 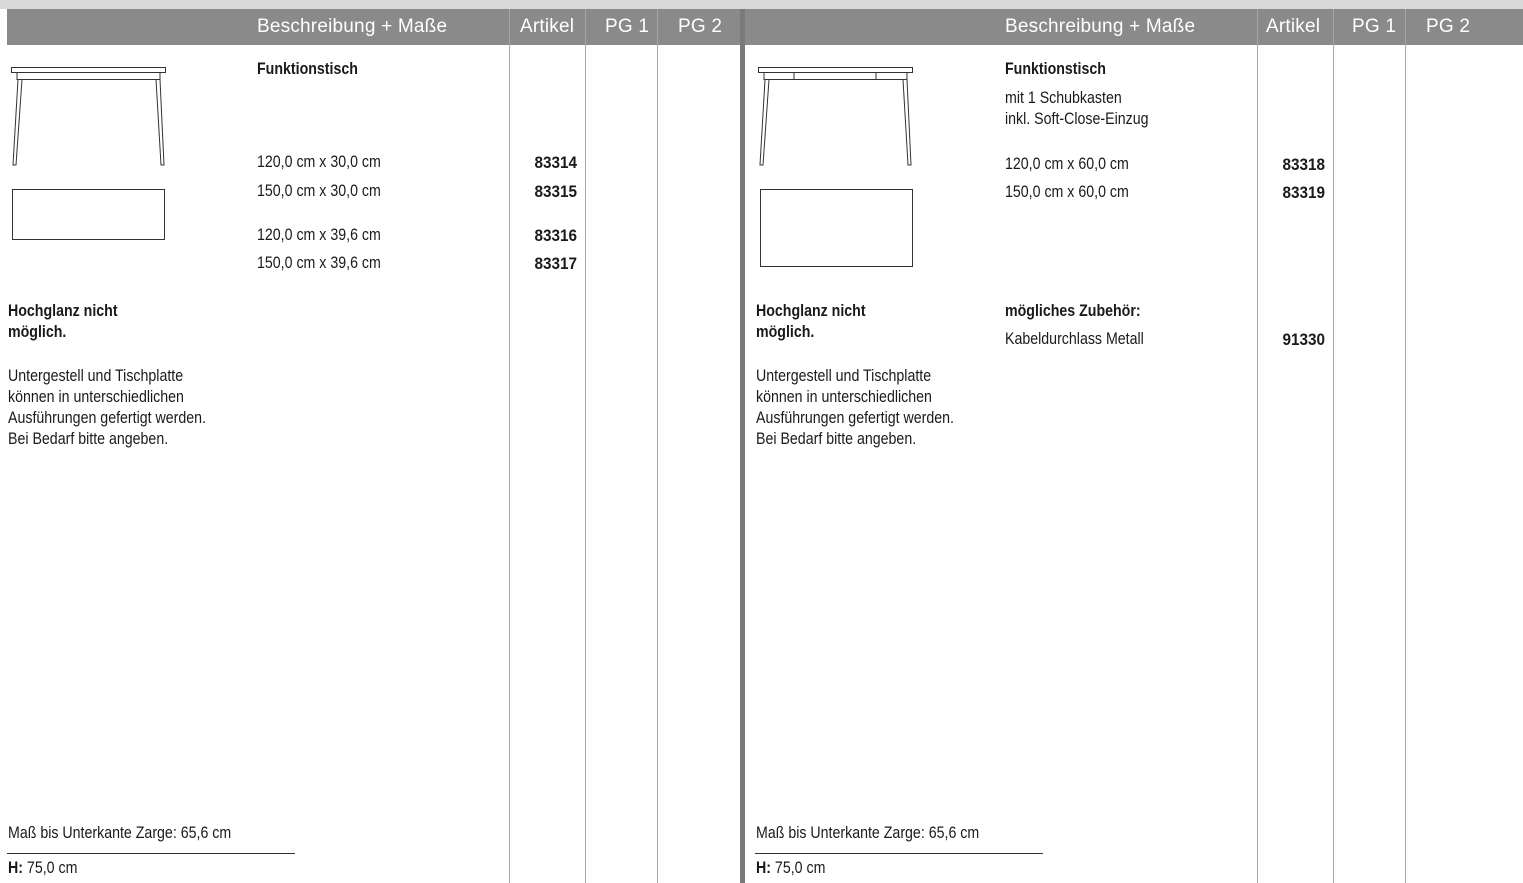 What do you see at coordinates (319, 235) in the screenshot?
I see `size-text: 120,0 cm x 39,6 cm` at bounding box center [319, 235].